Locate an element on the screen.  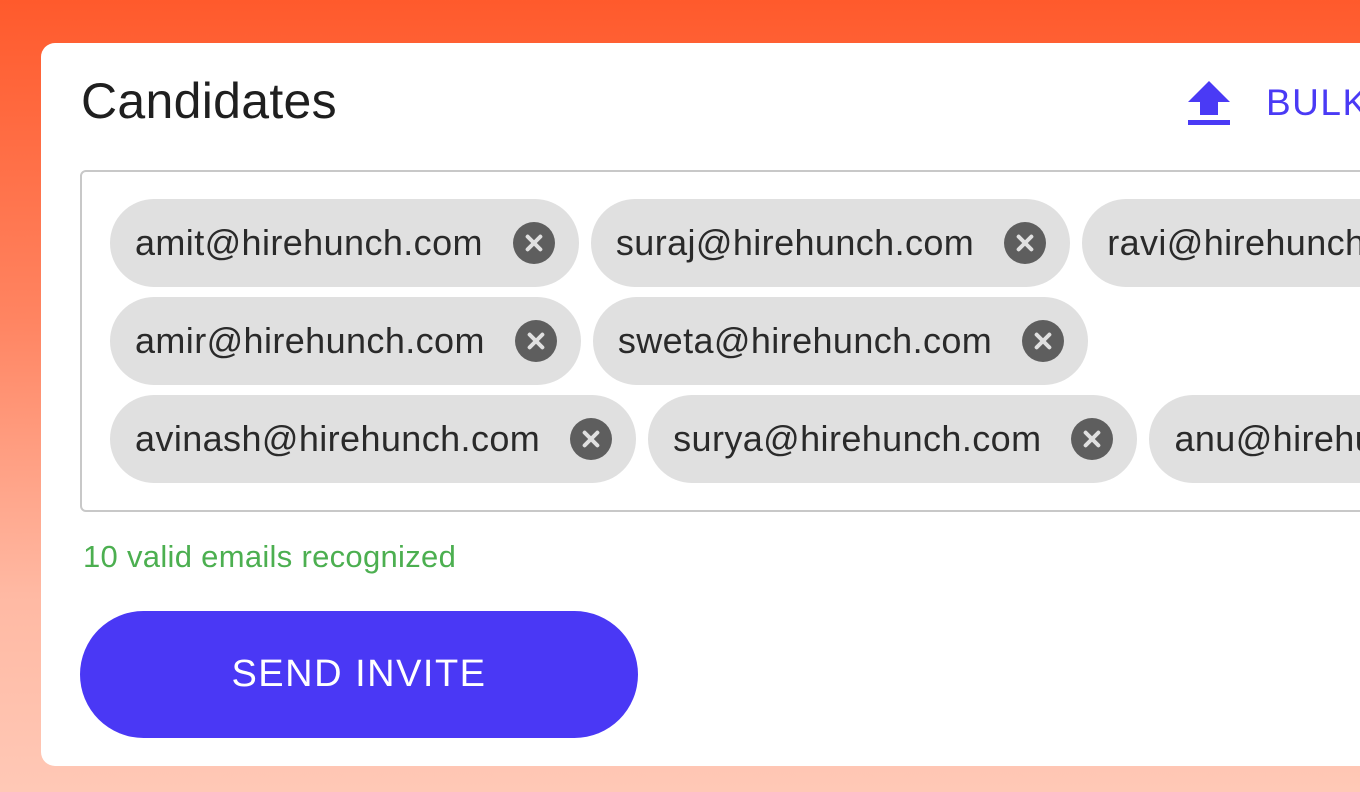
email-chip: ravi@hirehunch.com is located at coordinates (1221, 243).